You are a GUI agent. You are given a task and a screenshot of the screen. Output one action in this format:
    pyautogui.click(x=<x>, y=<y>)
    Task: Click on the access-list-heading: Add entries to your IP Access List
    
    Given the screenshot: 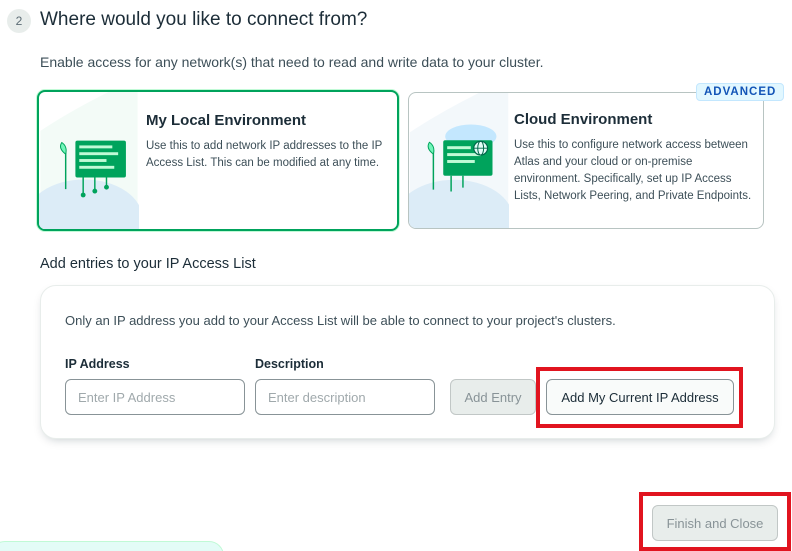 What is the action you would take?
    pyautogui.click(x=148, y=264)
    